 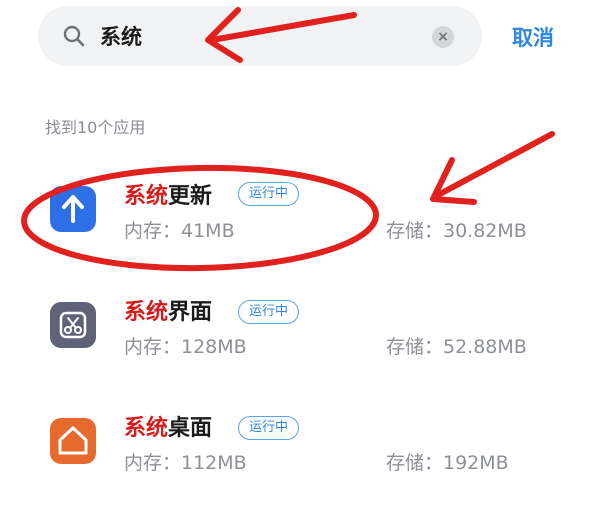 I want to click on home-icon, so click(x=73, y=440).